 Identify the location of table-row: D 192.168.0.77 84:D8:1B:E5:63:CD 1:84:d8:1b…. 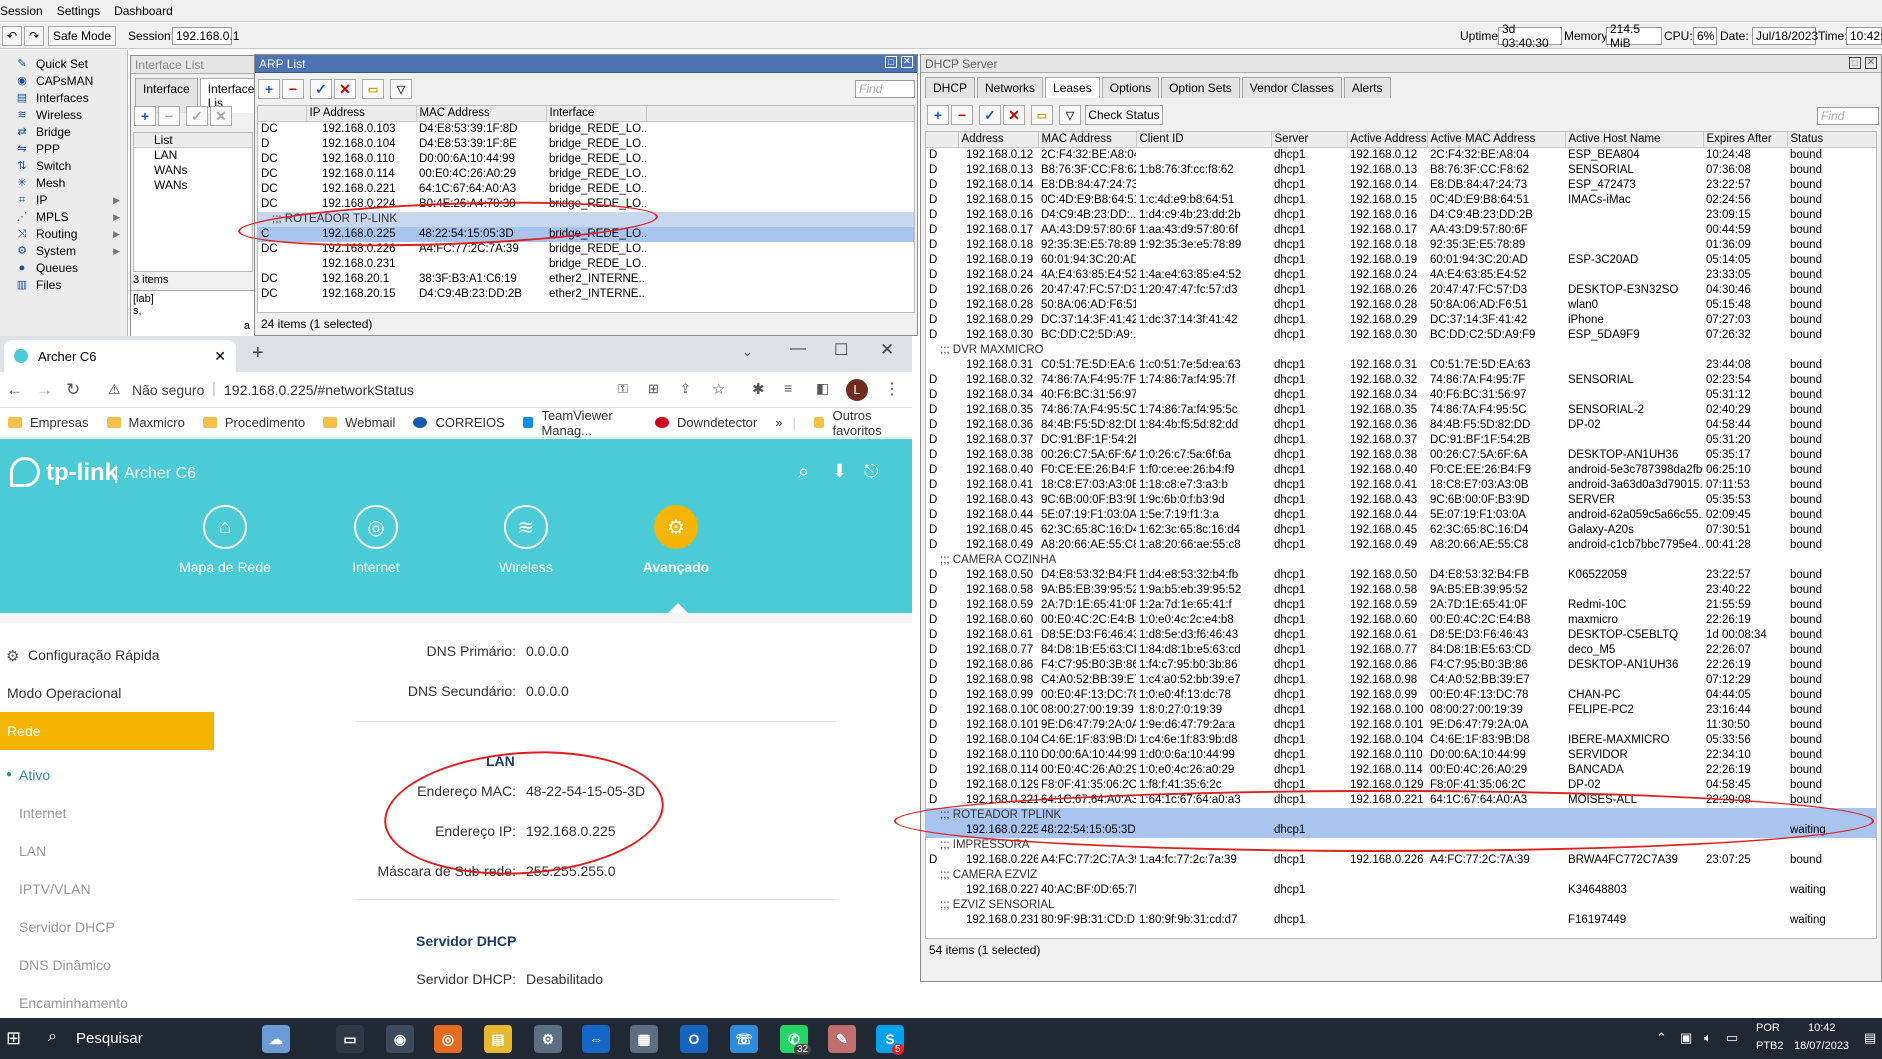
(1401, 650).